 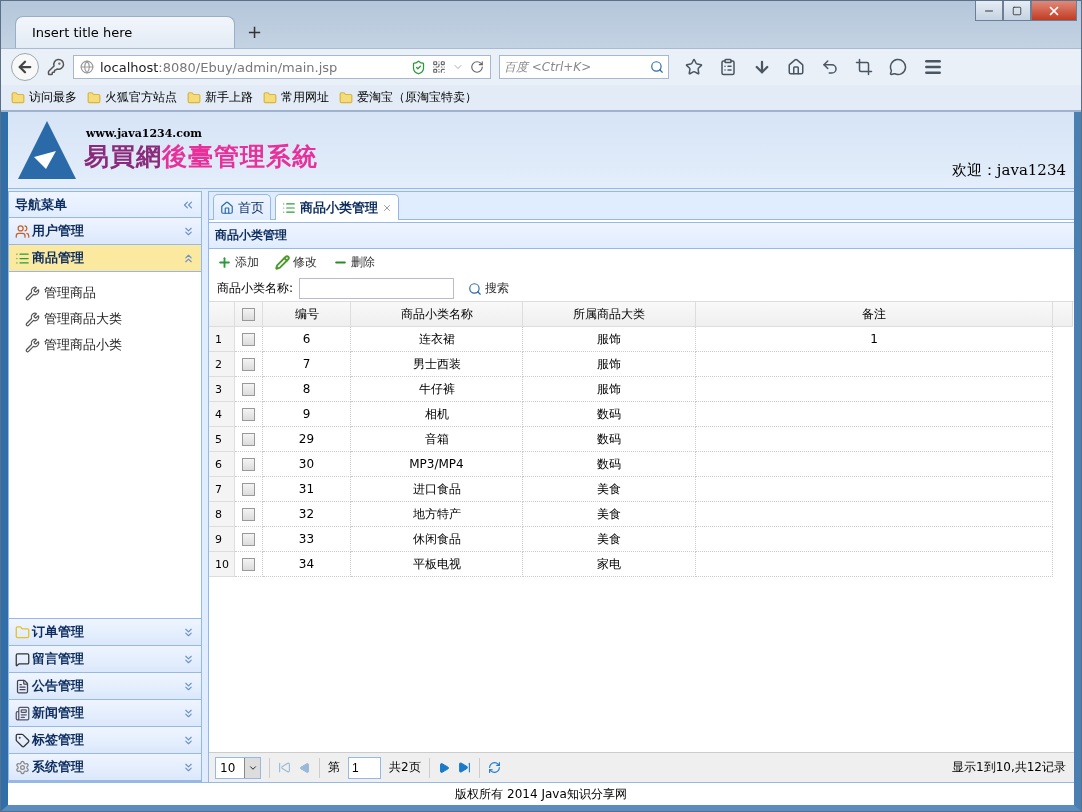 I want to click on bookmark-link: 火狐官方站点, so click(x=132, y=97).